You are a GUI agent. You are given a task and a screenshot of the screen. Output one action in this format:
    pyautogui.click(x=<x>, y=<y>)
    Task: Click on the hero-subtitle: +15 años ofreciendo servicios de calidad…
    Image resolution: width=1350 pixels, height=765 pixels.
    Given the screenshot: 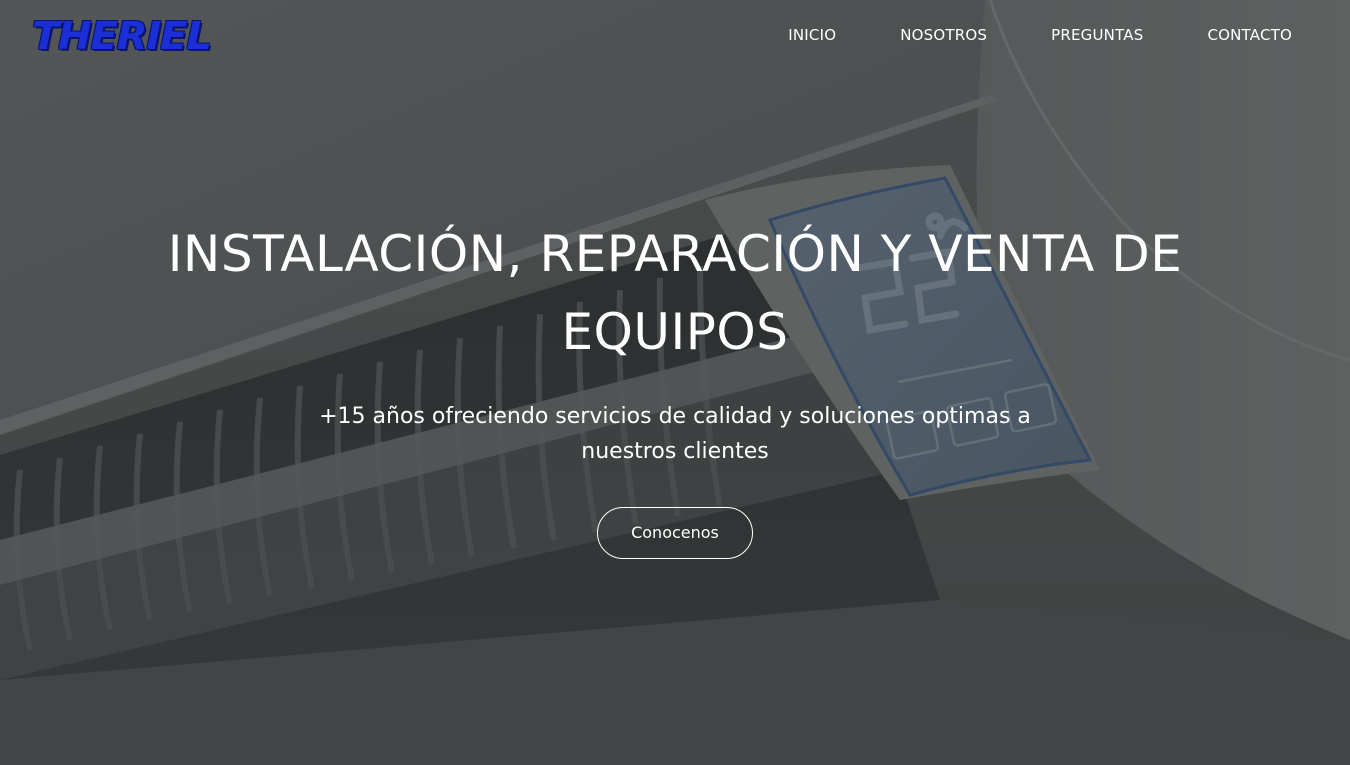 What is the action you would take?
    pyautogui.click(x=675, y=434)
    